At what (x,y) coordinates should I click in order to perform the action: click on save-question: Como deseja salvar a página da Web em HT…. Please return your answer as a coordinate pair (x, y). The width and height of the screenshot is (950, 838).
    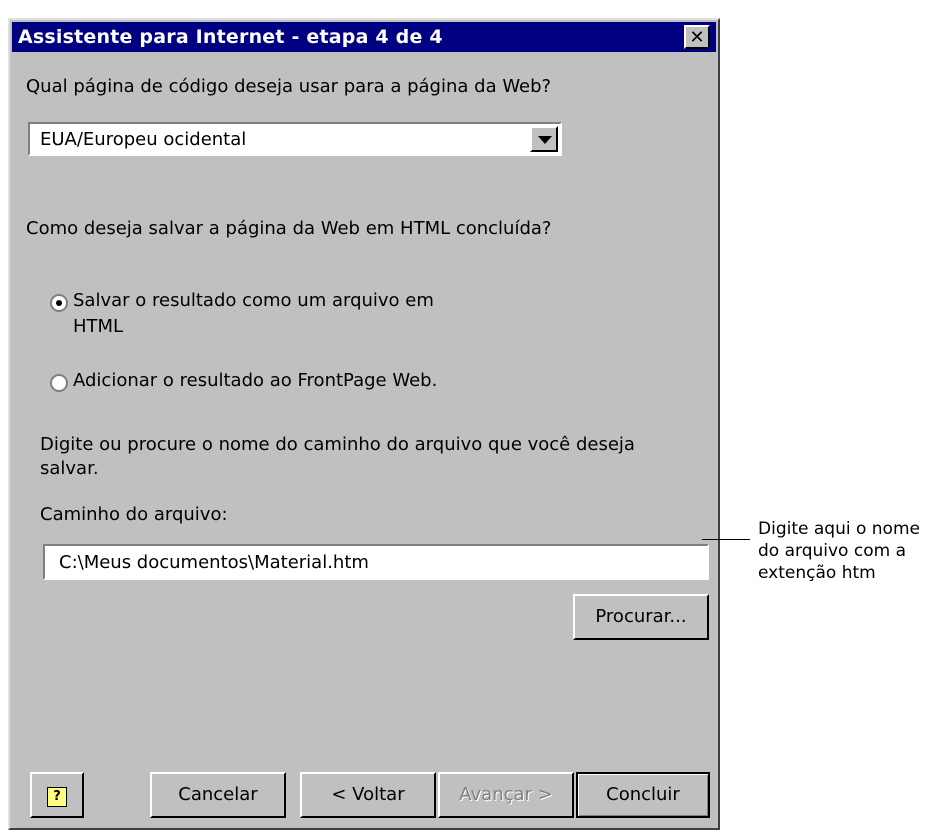
    Looking at the image, I should click on (289, 228).